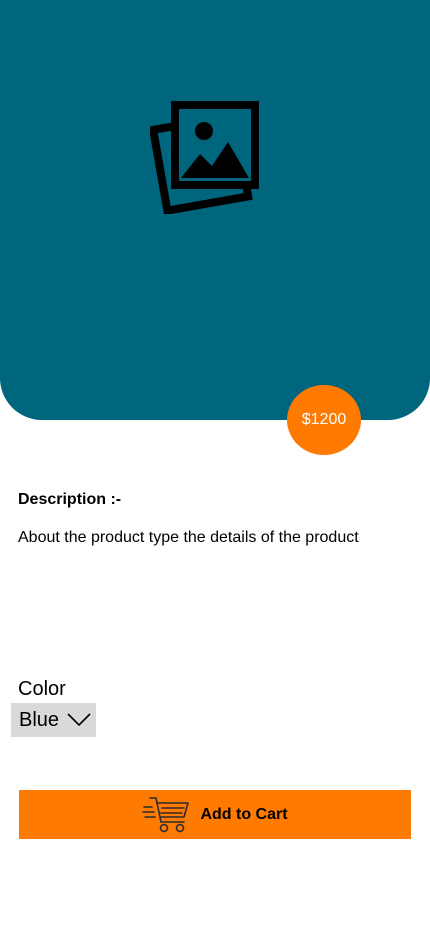 The image size is (430, 932). What do you see at coordinates (244, 814) in the screenshot?
I see `add-to-cart-label: Add to Cart` at bounding box center [244, 814].